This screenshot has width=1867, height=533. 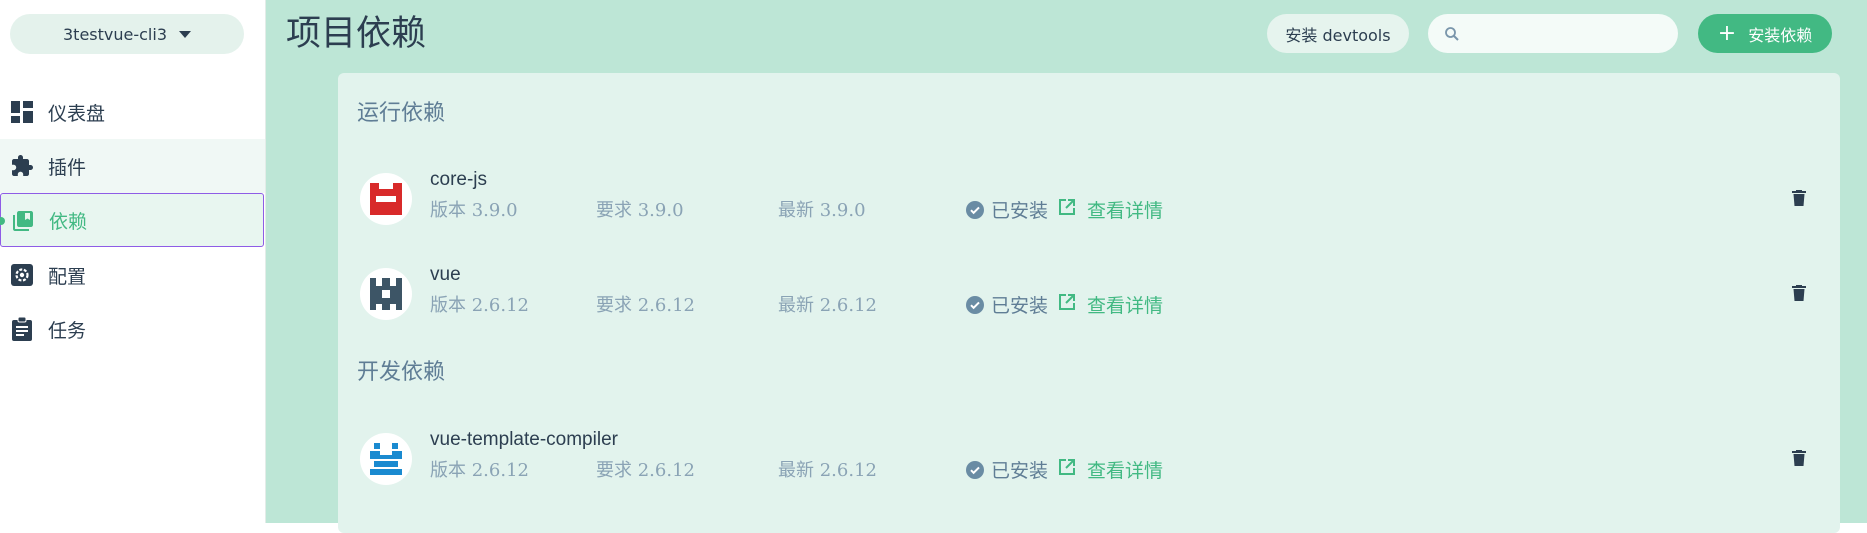 I want to click on sidebar-item-dependencies: 依赖, so click(x=132, y=220).